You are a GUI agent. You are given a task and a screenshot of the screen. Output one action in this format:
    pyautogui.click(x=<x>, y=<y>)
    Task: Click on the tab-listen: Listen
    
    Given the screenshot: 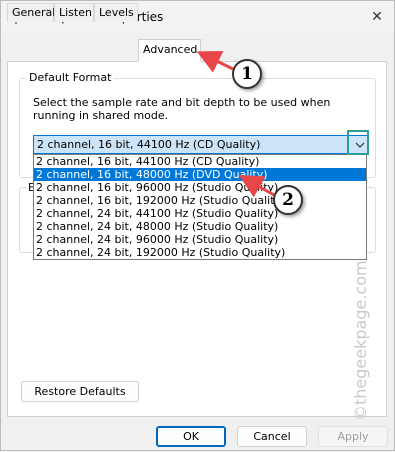 What is the action you would take?
    pyautogui.click(x=74, y=12)
    